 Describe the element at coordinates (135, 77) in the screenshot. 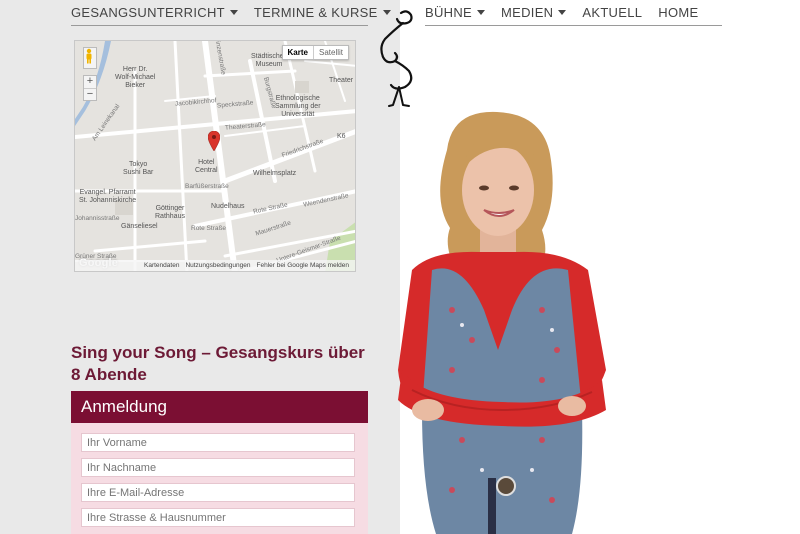

I see `map-label-bieker: Herr Dr. Wolf-Michael Bieker` at that location.